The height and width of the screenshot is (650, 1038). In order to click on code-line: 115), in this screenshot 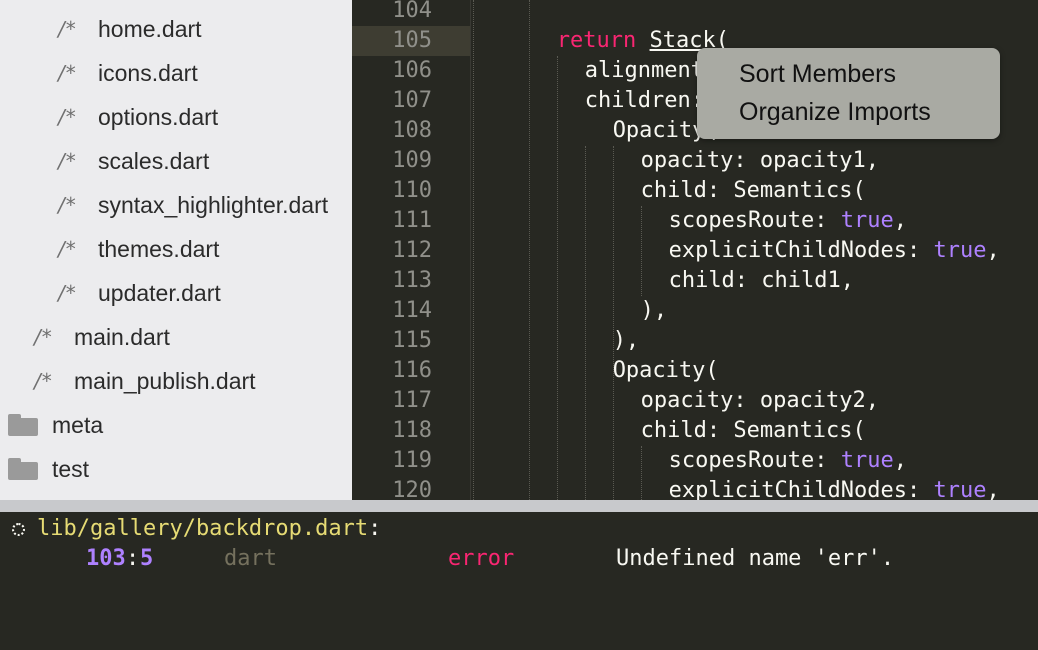, I will do `click(695, 341)`.